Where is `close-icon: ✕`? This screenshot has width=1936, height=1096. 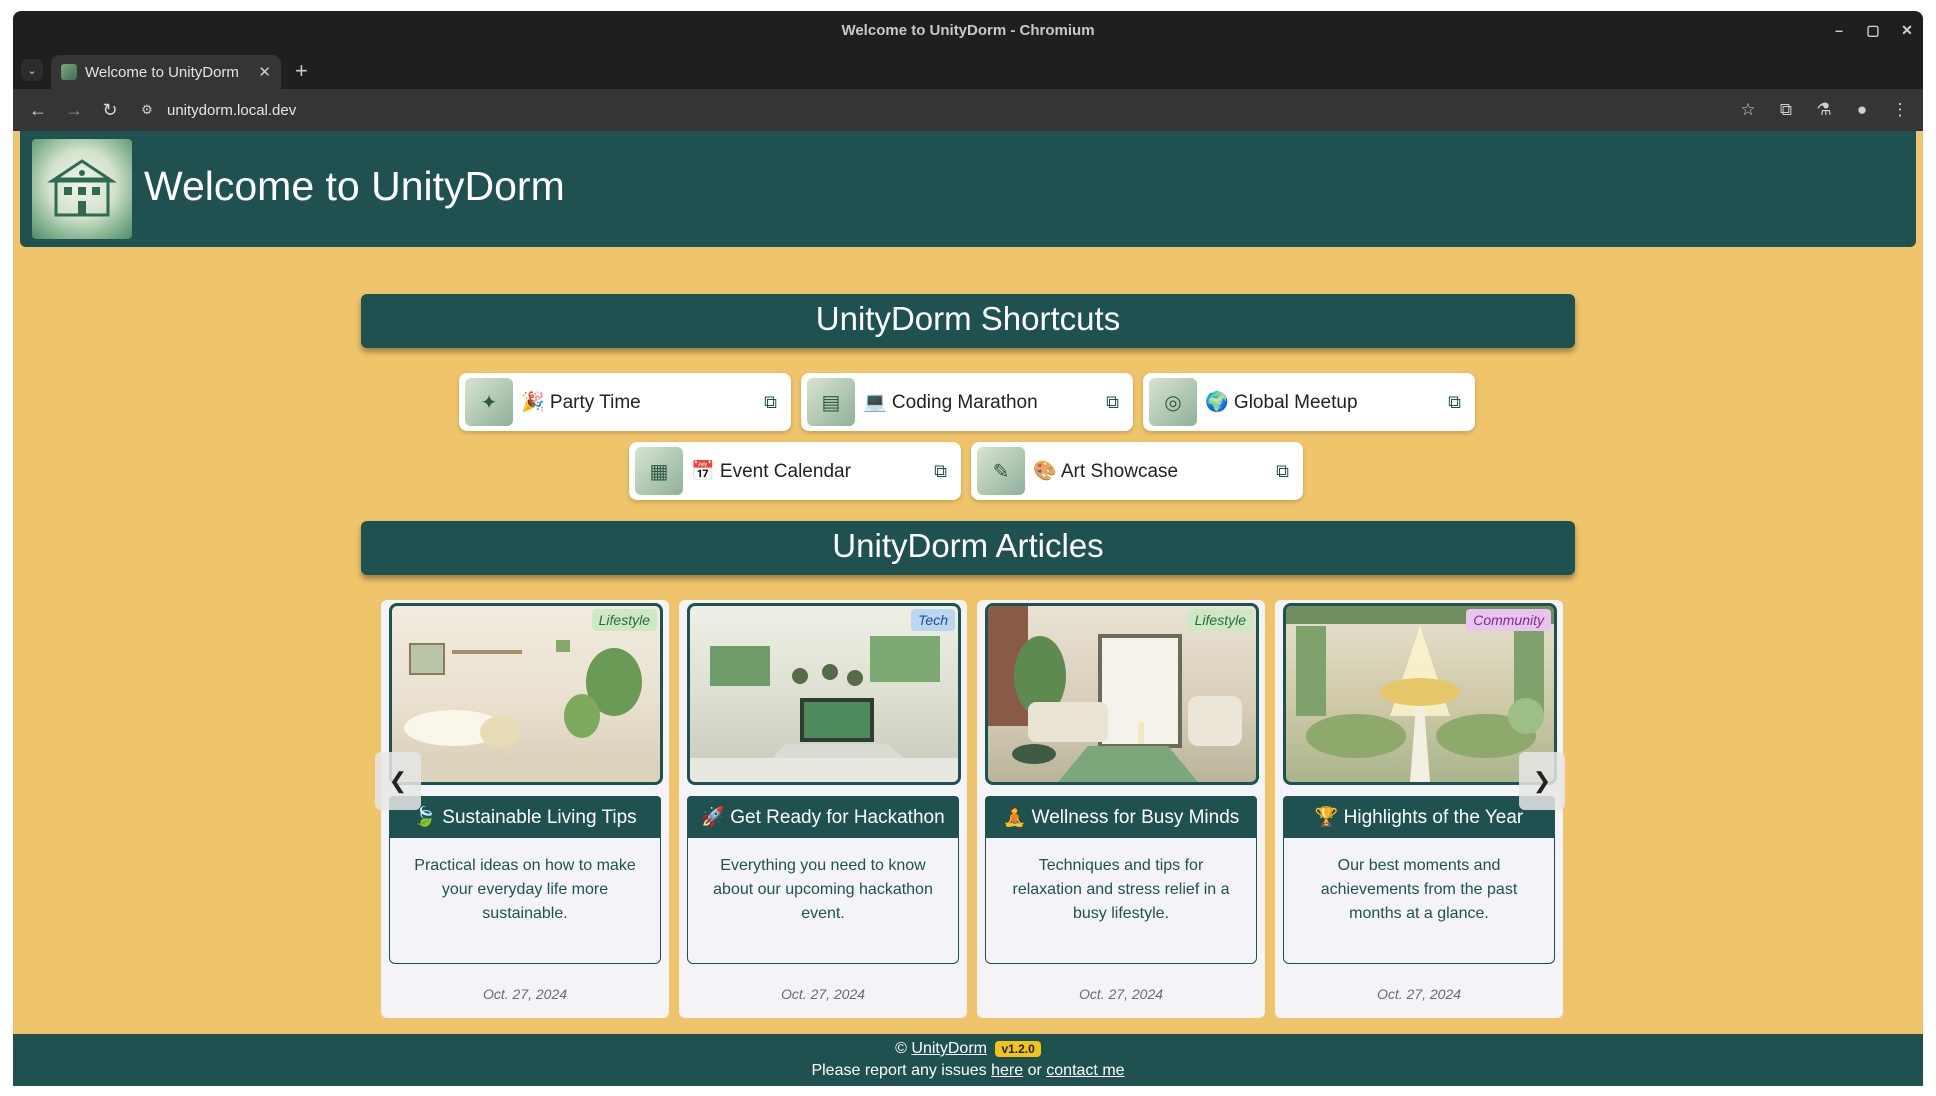 close-icon: ✕ is located at coordinates (1907, 30).